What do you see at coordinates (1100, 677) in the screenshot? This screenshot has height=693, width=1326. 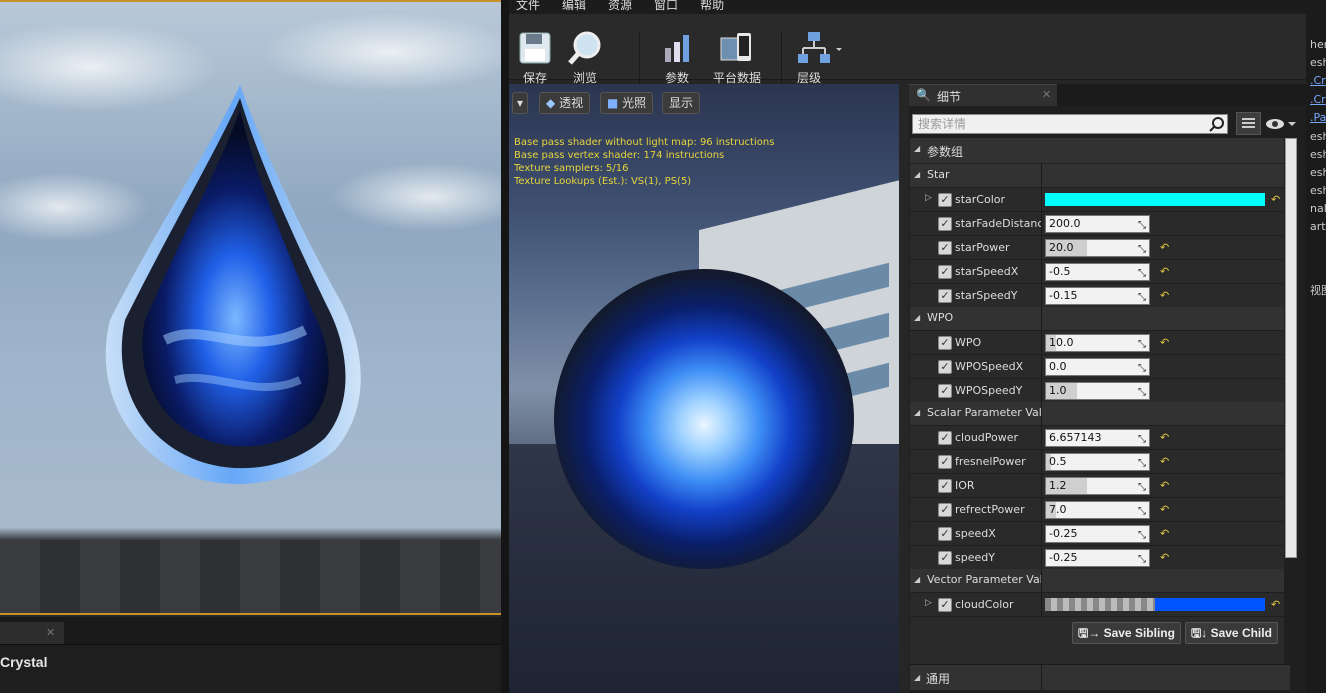 I see `group-general: ◢ 通用` at bounding box center [1100, 677].